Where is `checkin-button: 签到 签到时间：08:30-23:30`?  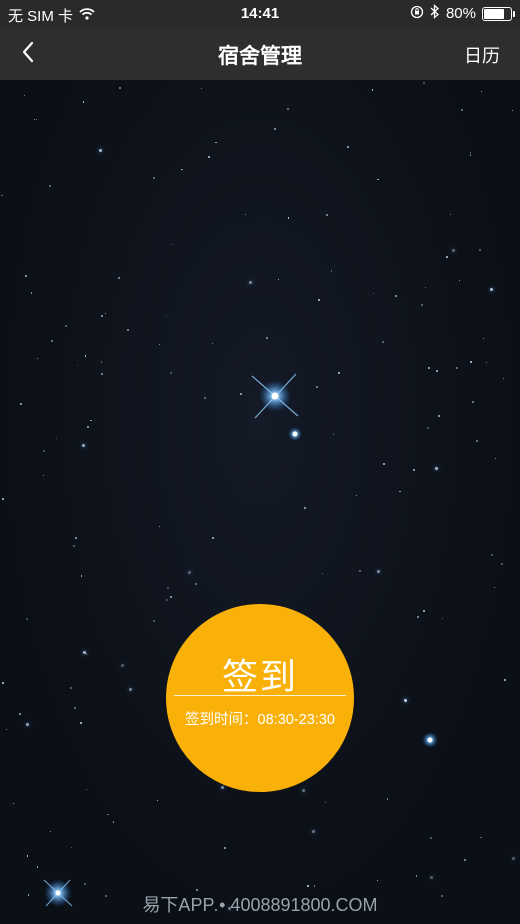
checkin-button: 签到 签到时间：08:30-23:30 is located at coordinates (260, 698).